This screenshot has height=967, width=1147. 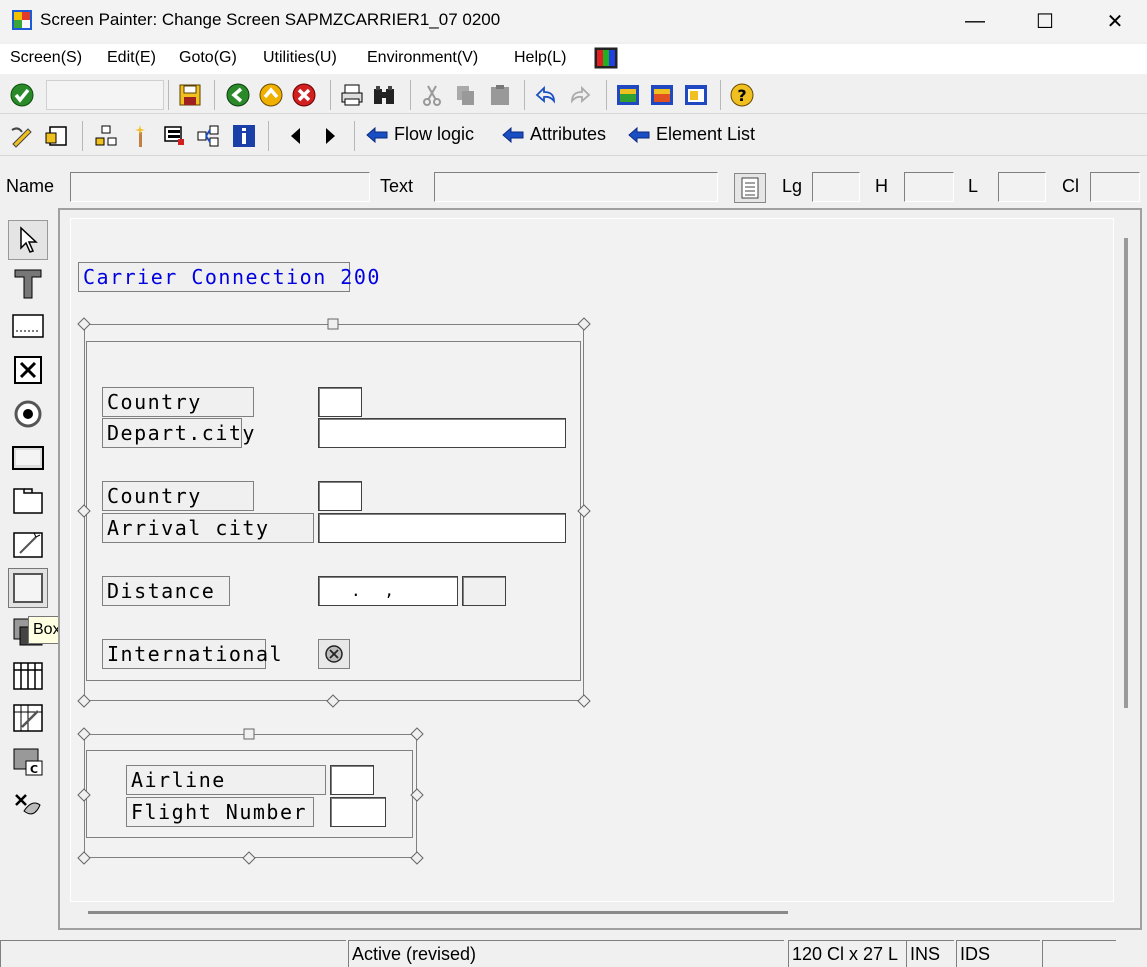 What do you see at coordinates (442, 528) in the screenshot?
I see `arrival-city-field` at bounding box center [442, 528].